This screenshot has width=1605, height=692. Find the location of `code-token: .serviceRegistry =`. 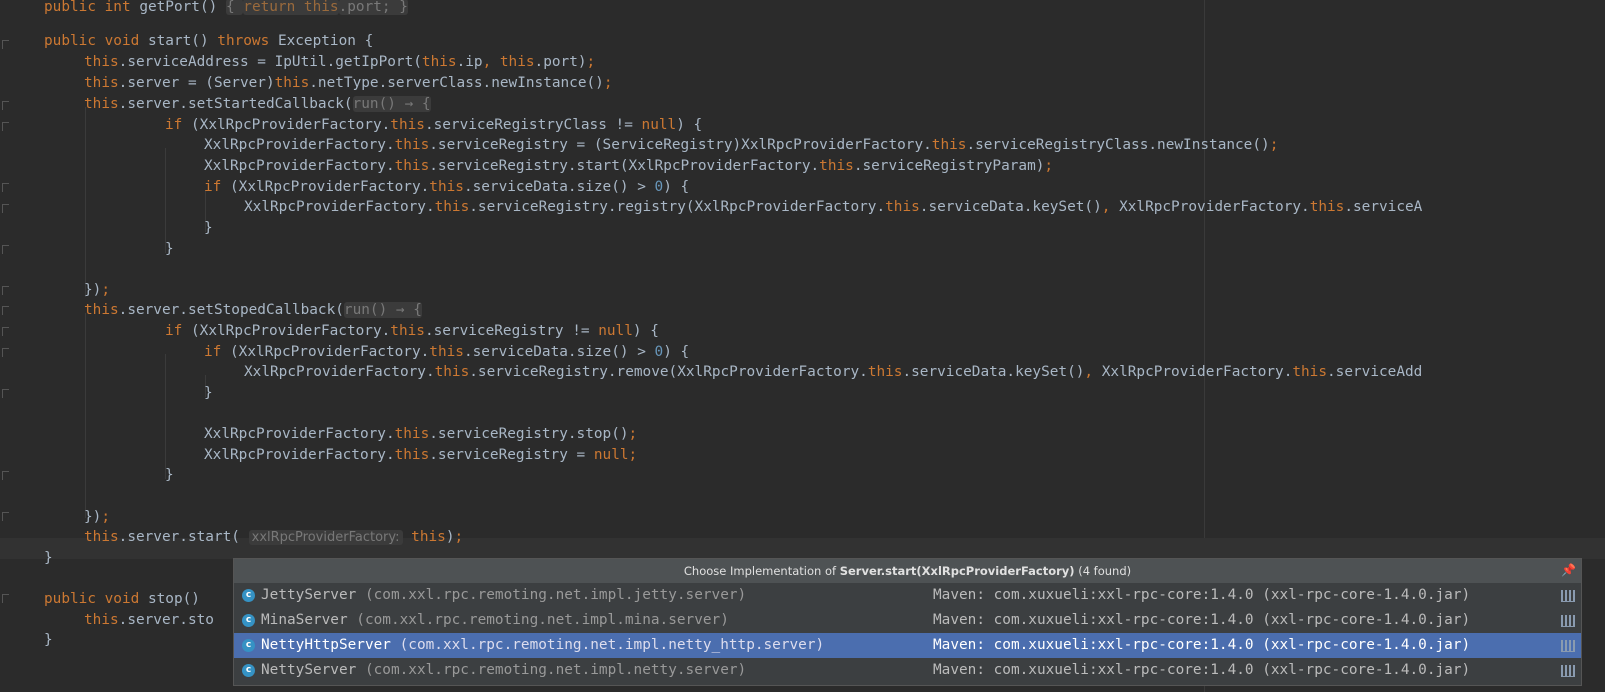

code-token: .serviceRegistry = is located at coordinates (511, 455).